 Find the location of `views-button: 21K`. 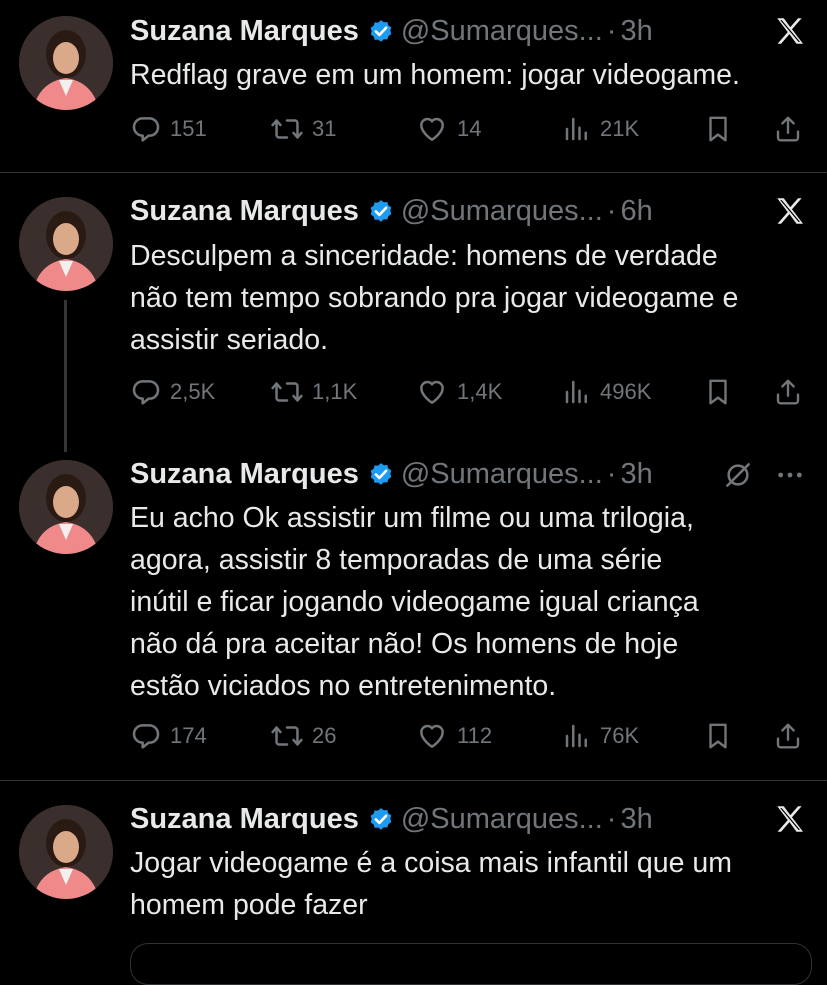

views-button: 21K is located at coordinates (600, 129).